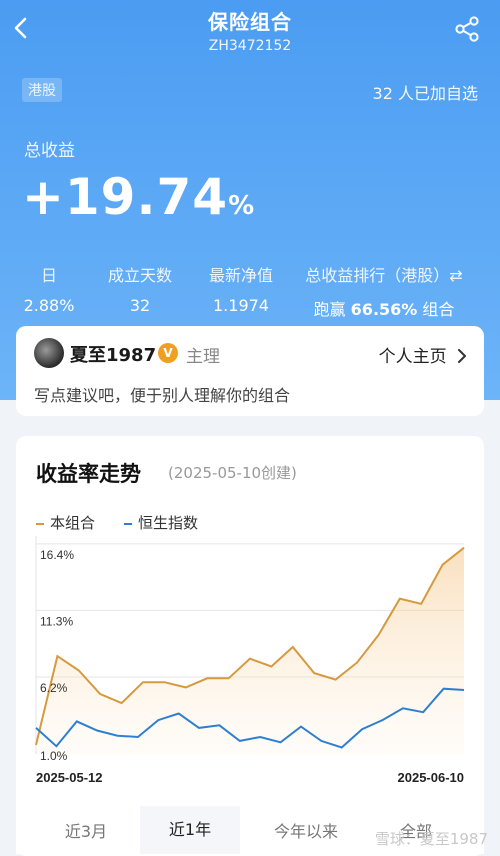 The height and width of the screenshot is (856, 500). I want to click on stat-days: 成立天数 32, so click(140, 288).